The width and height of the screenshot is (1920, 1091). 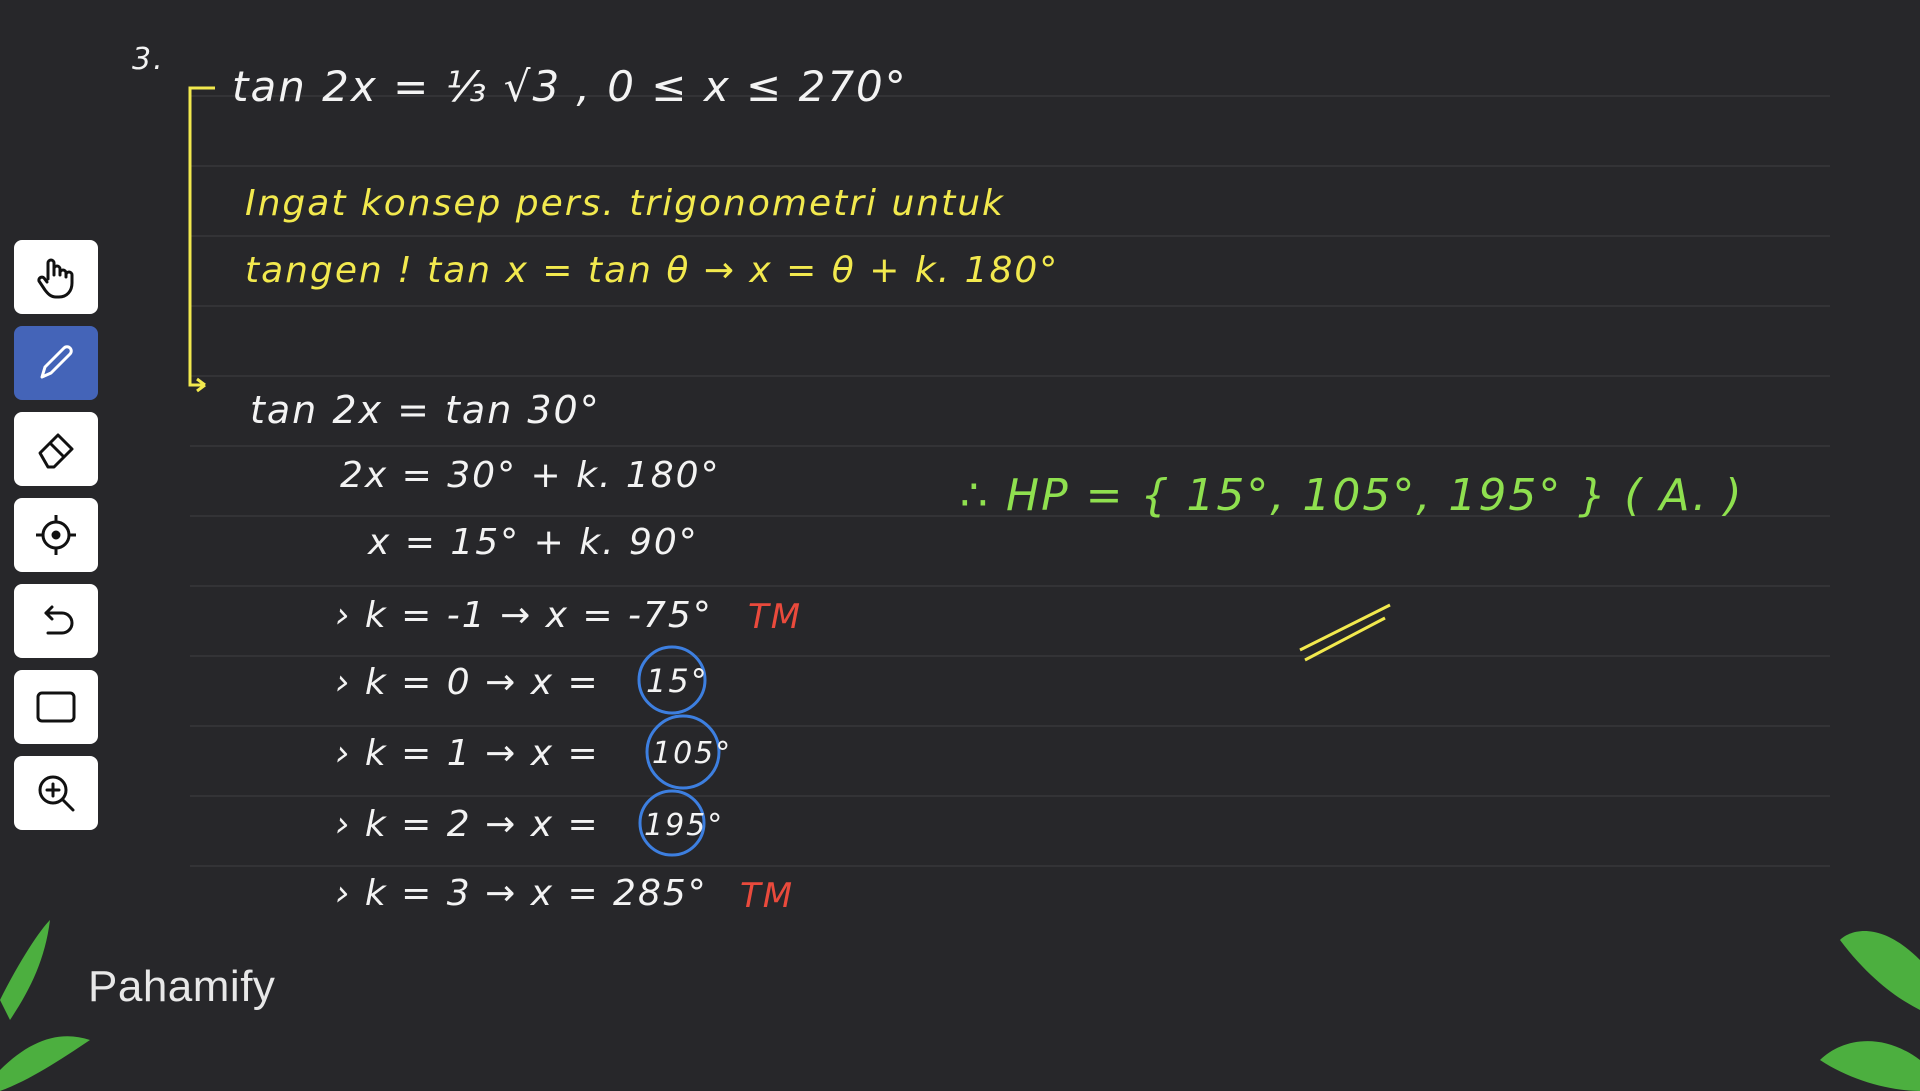 I want to click on brand-logo: Pahamify, so click(x=182, y=986).